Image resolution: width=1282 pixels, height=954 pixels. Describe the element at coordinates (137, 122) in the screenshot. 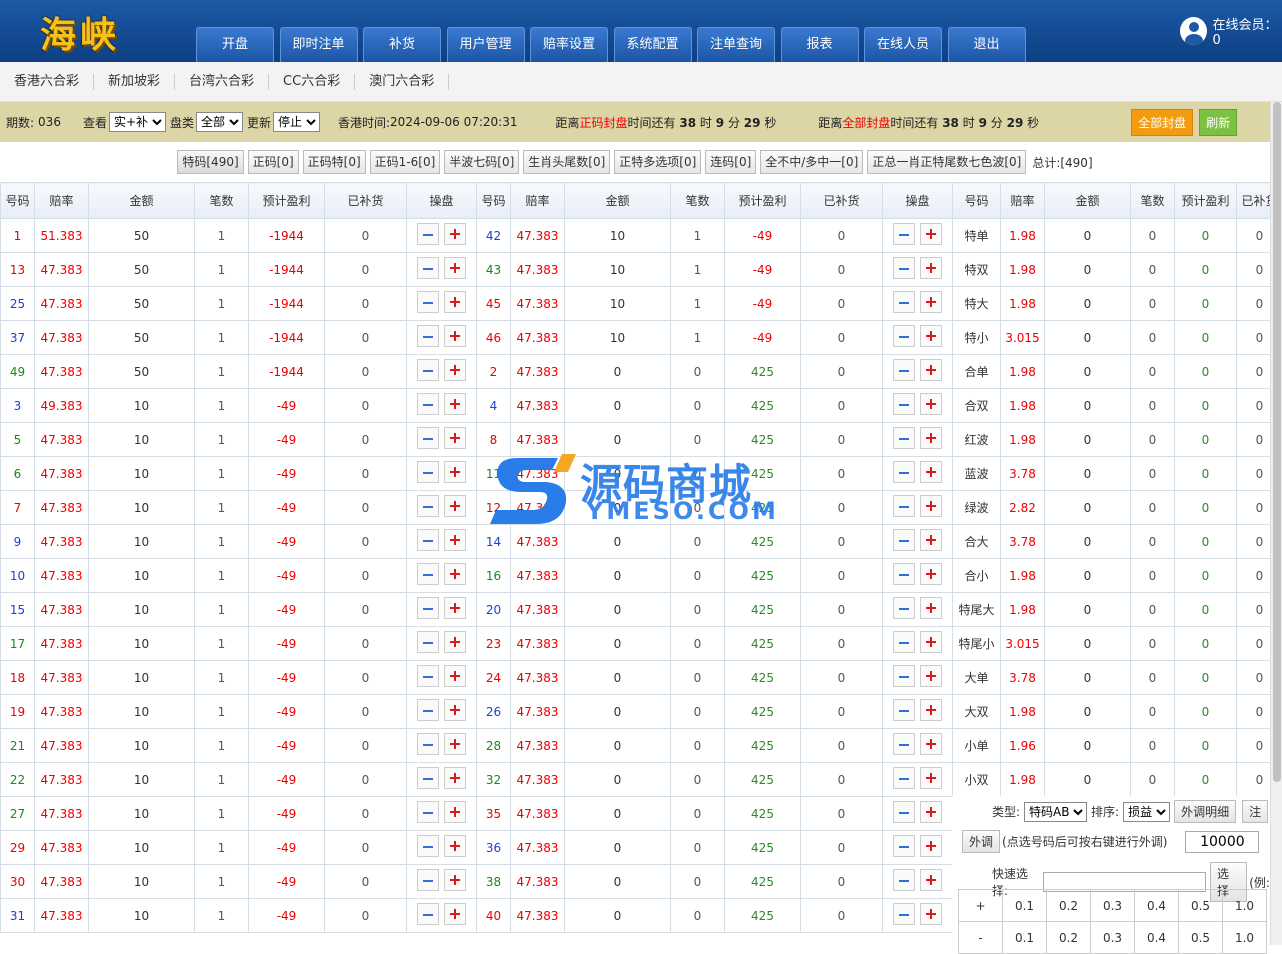

I see `view-select: 实+补` at that location.